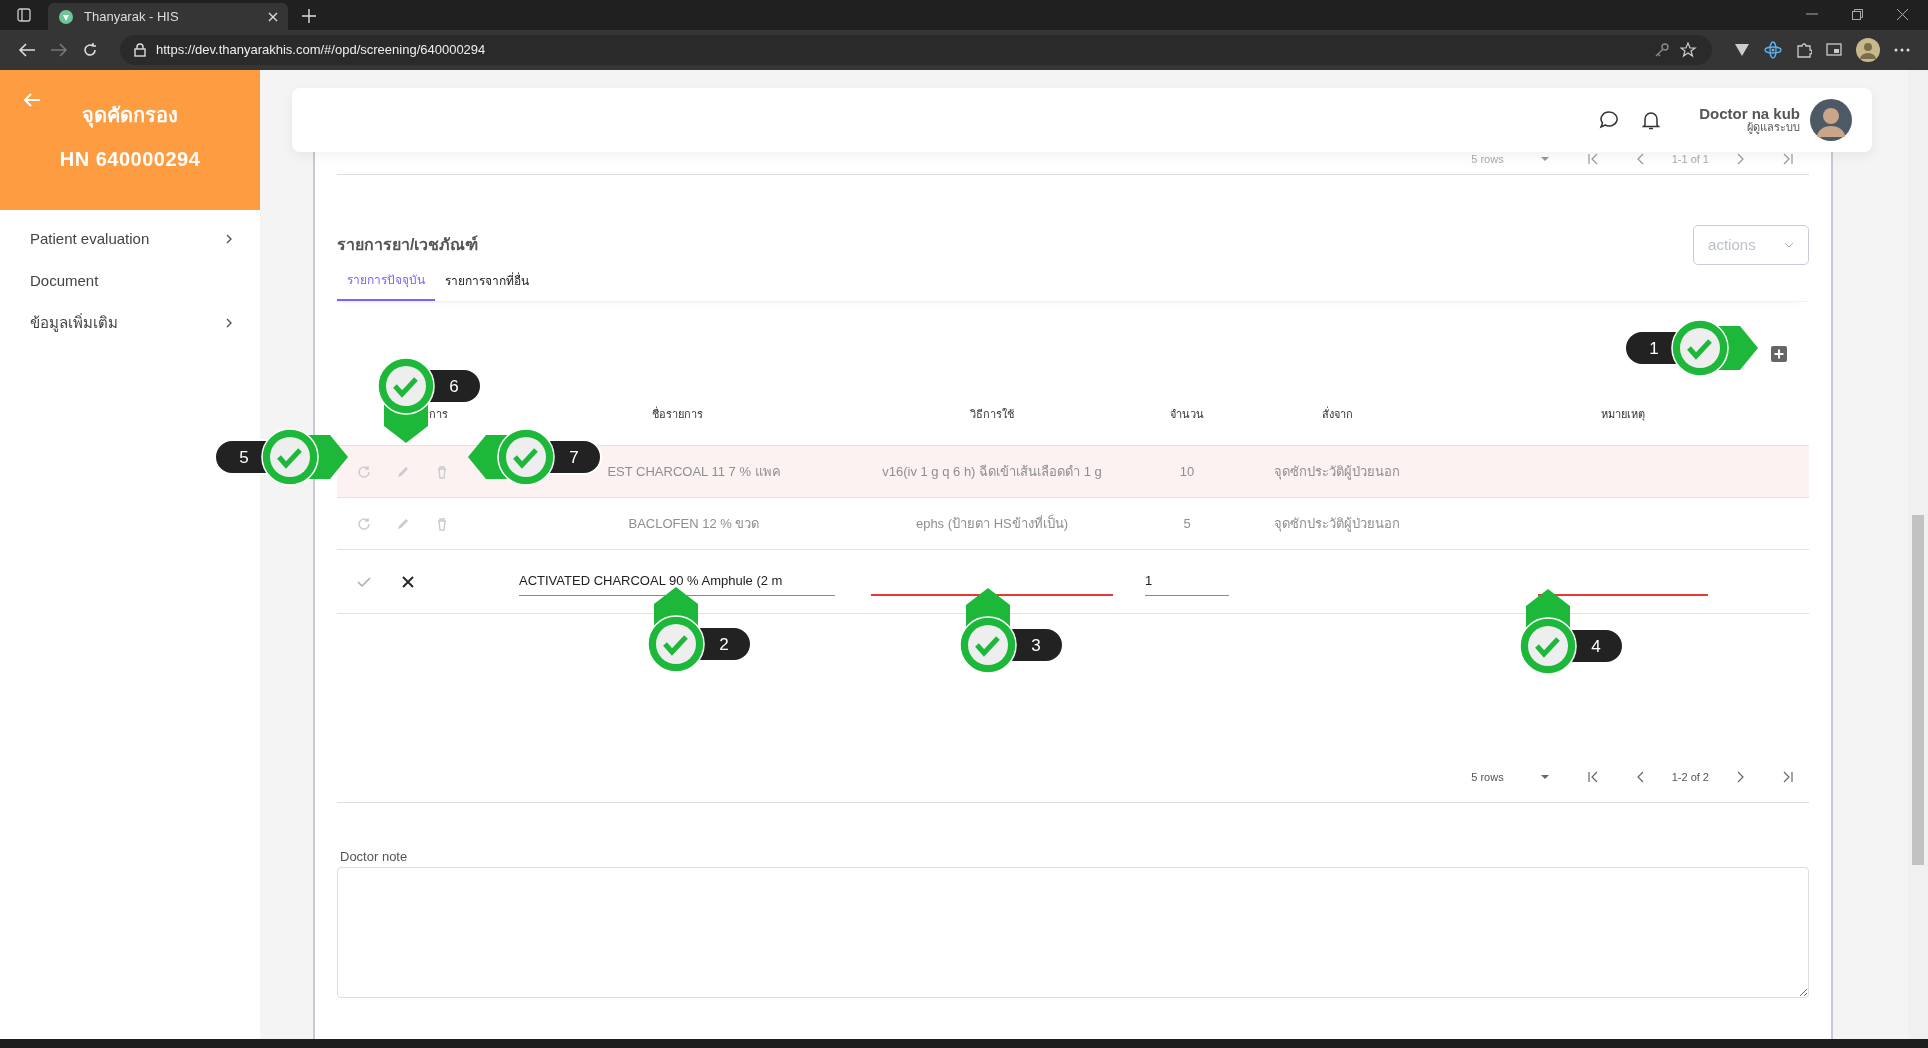 This screenshot has width=1928, height=1048. What do you see at coordinates (374, 857) in the screenshot?
I see `field-label: Doctor note` at bounding box center [374, 857].